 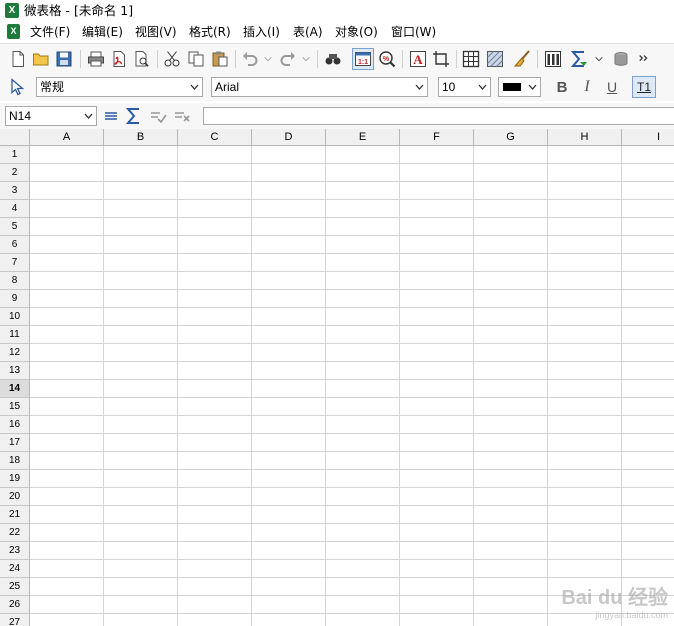 What do you see at coordinates (15, 479) in the screenshot?
I see `row-header: 19` at bounding box center [15, 479].